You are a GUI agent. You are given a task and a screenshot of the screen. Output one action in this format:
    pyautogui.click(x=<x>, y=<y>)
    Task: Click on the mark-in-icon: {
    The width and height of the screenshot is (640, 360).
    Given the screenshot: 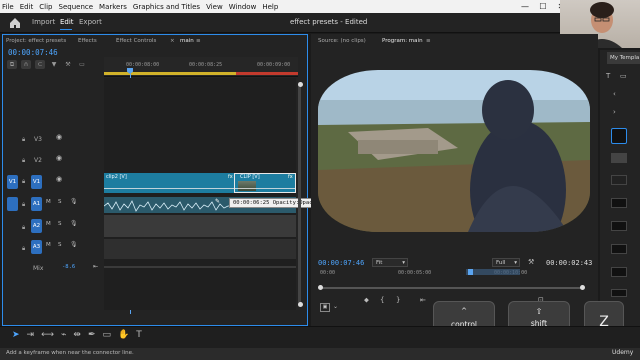 What is the action you would take?
    pyautogui.click(x=382, y=300)
    